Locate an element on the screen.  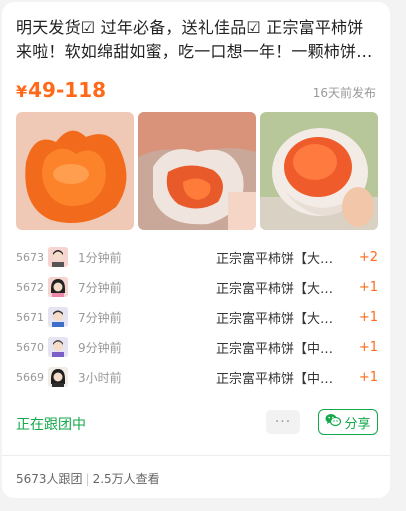
wechat-icon is located at coordinates (333, 422).